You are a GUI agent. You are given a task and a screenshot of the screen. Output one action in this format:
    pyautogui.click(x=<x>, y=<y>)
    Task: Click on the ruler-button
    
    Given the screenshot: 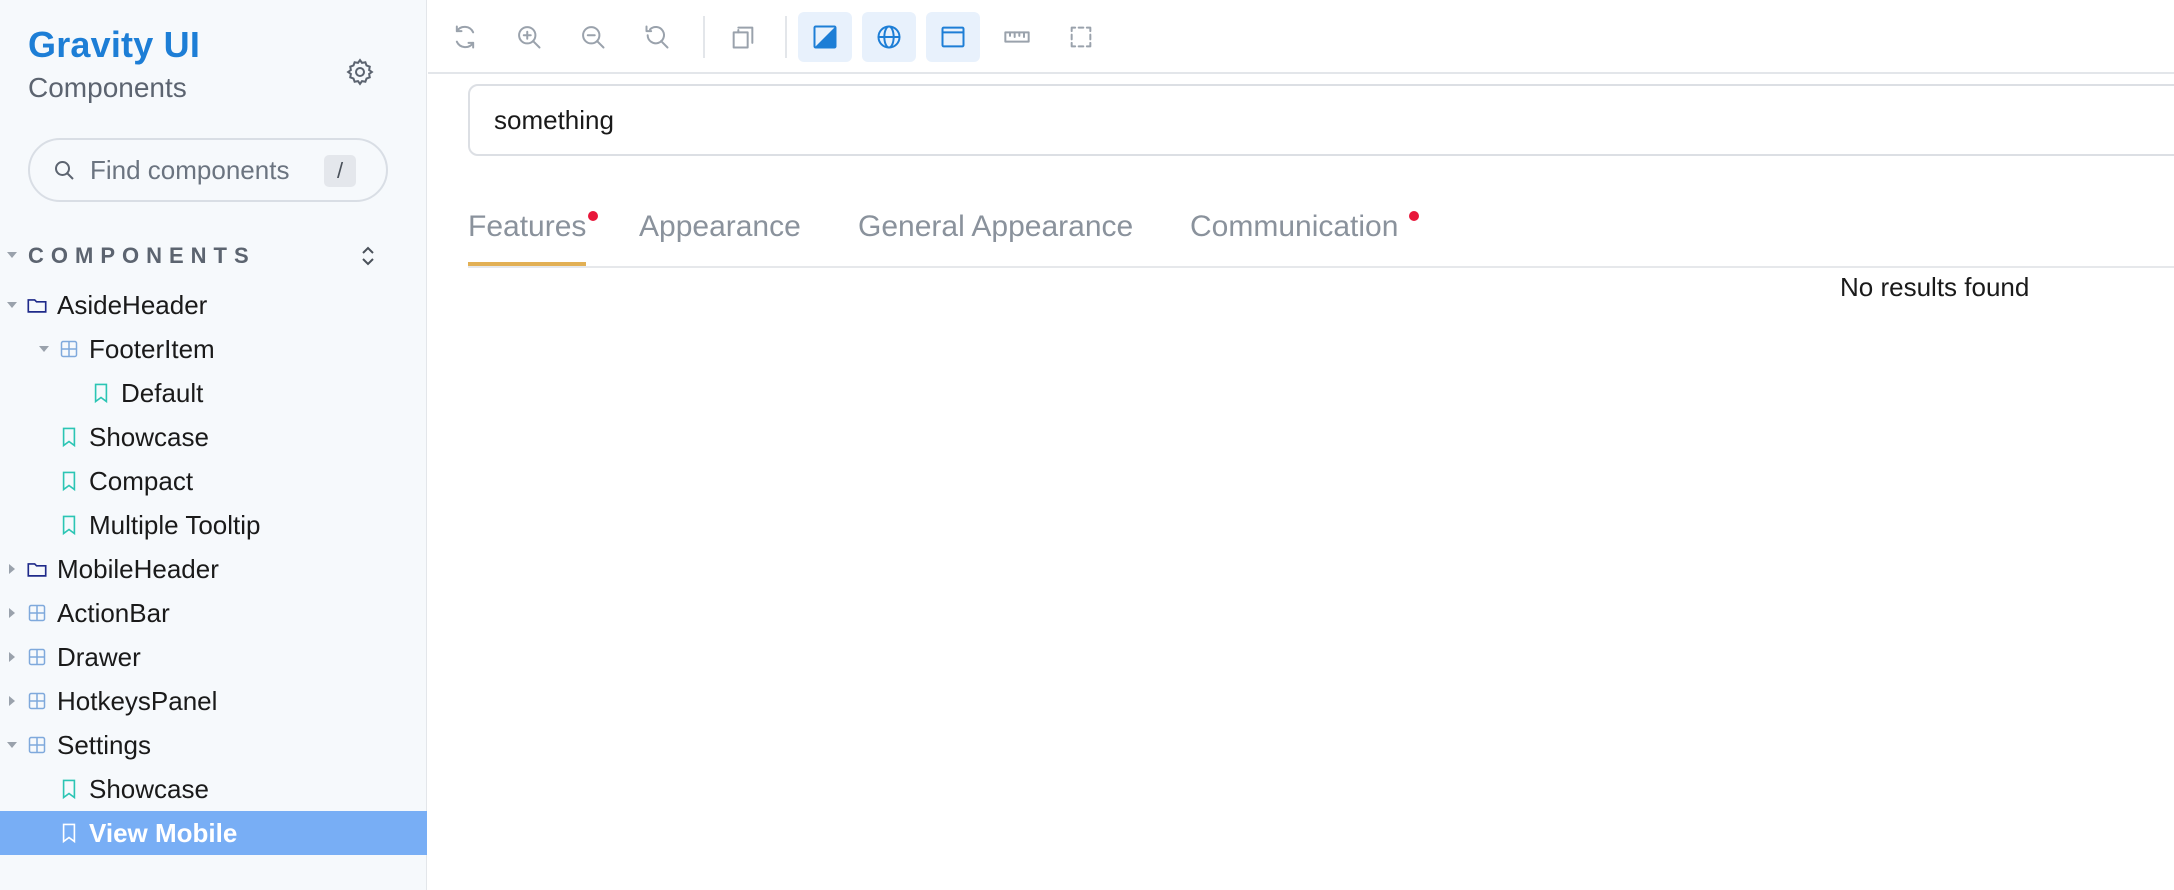 What is the action you would take?
    pyautogui.click(x=1017, y=37)
    